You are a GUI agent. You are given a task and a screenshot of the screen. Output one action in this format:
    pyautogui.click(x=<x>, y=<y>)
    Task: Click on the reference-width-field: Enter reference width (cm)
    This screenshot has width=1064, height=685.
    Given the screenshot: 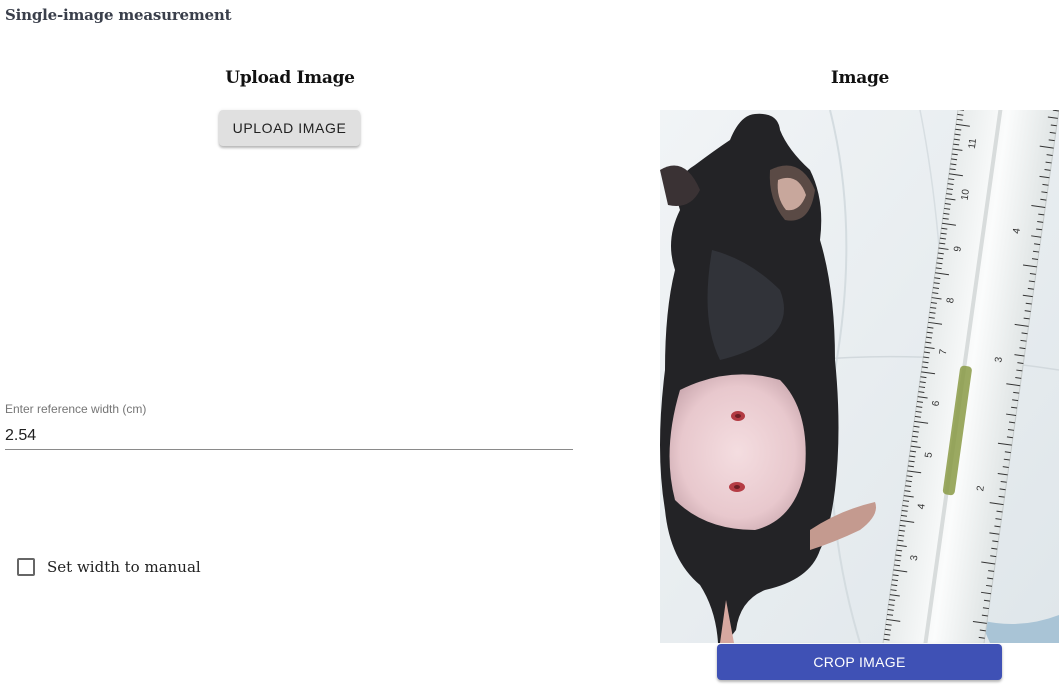 What is the action you would take?
    pyautogui.click(x=290, y=427)
    